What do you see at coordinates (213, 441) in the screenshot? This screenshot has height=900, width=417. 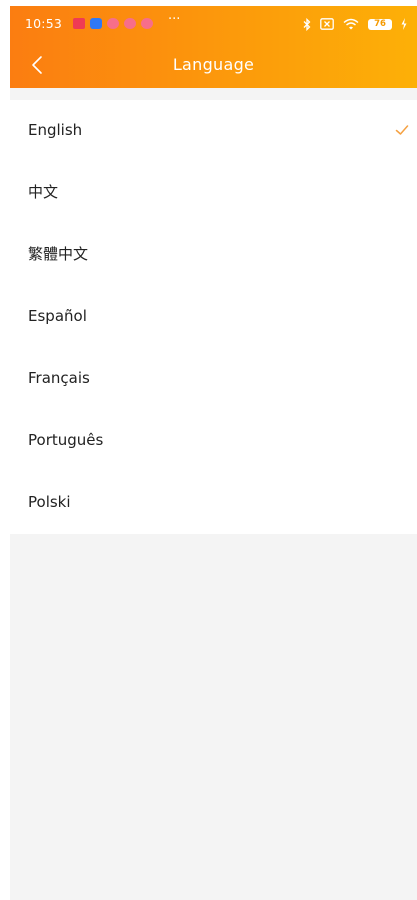 I see `language-option-portuguese: Português` at bounding box center [213, 441].